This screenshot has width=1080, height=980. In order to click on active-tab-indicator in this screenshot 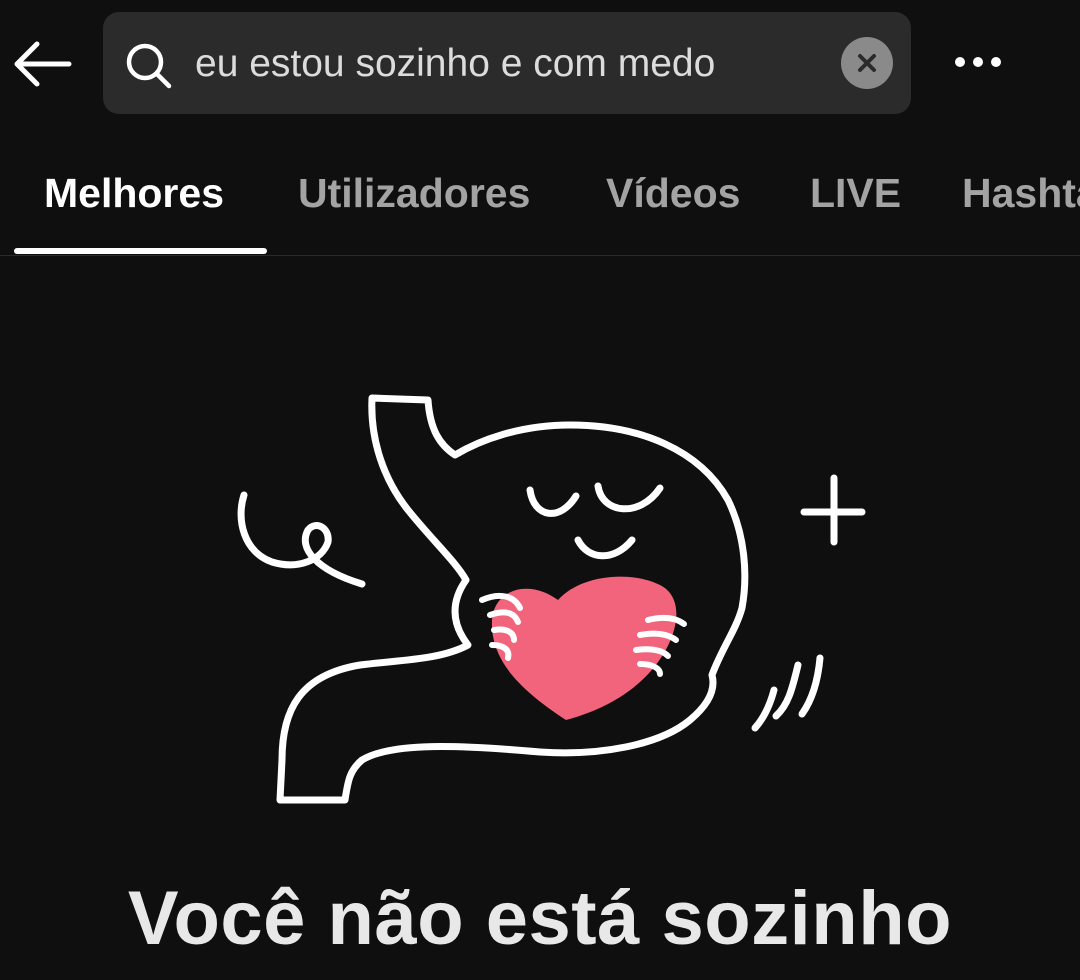, I will do `click(140, 251)`.